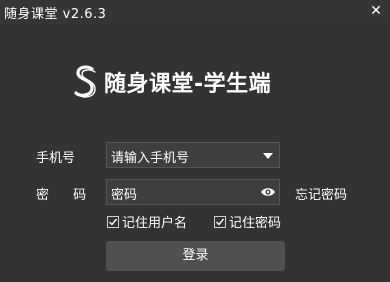 This screenshot has width=390, height=282. What do you see at coordinates (195, 12) in the screenshot?
I see `title-bar: 随身课堂 v2.6.3 ✕` at bounding box center [195, 12].